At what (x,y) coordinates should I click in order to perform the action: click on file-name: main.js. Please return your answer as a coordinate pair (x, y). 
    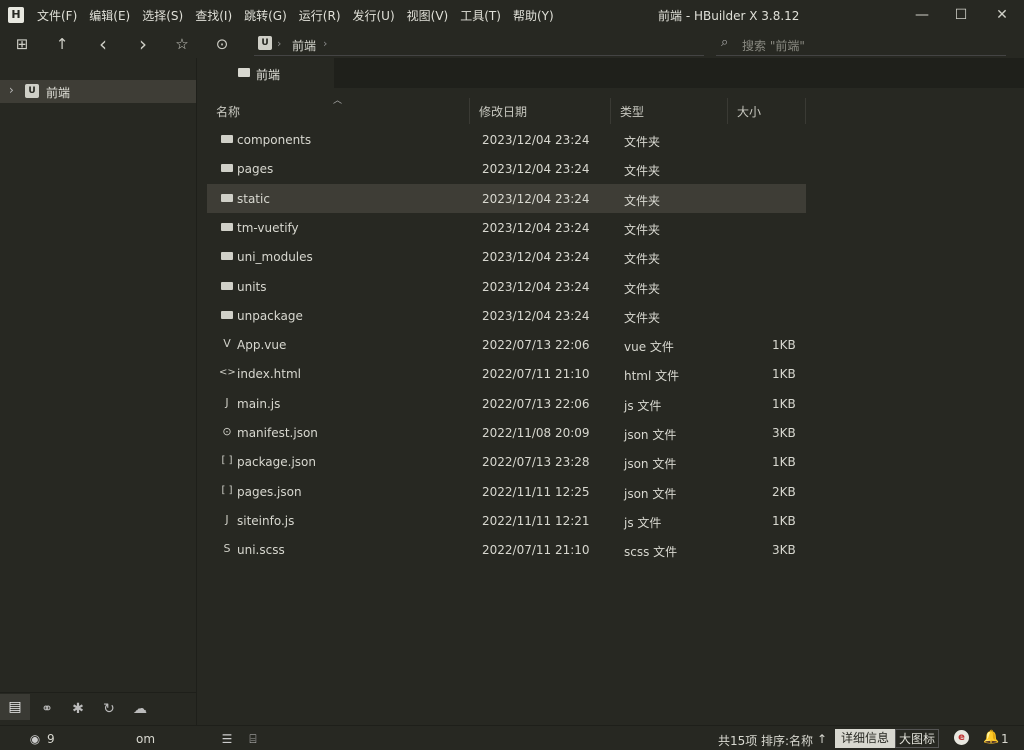
    Looking at the image, I should click on (259, 403).